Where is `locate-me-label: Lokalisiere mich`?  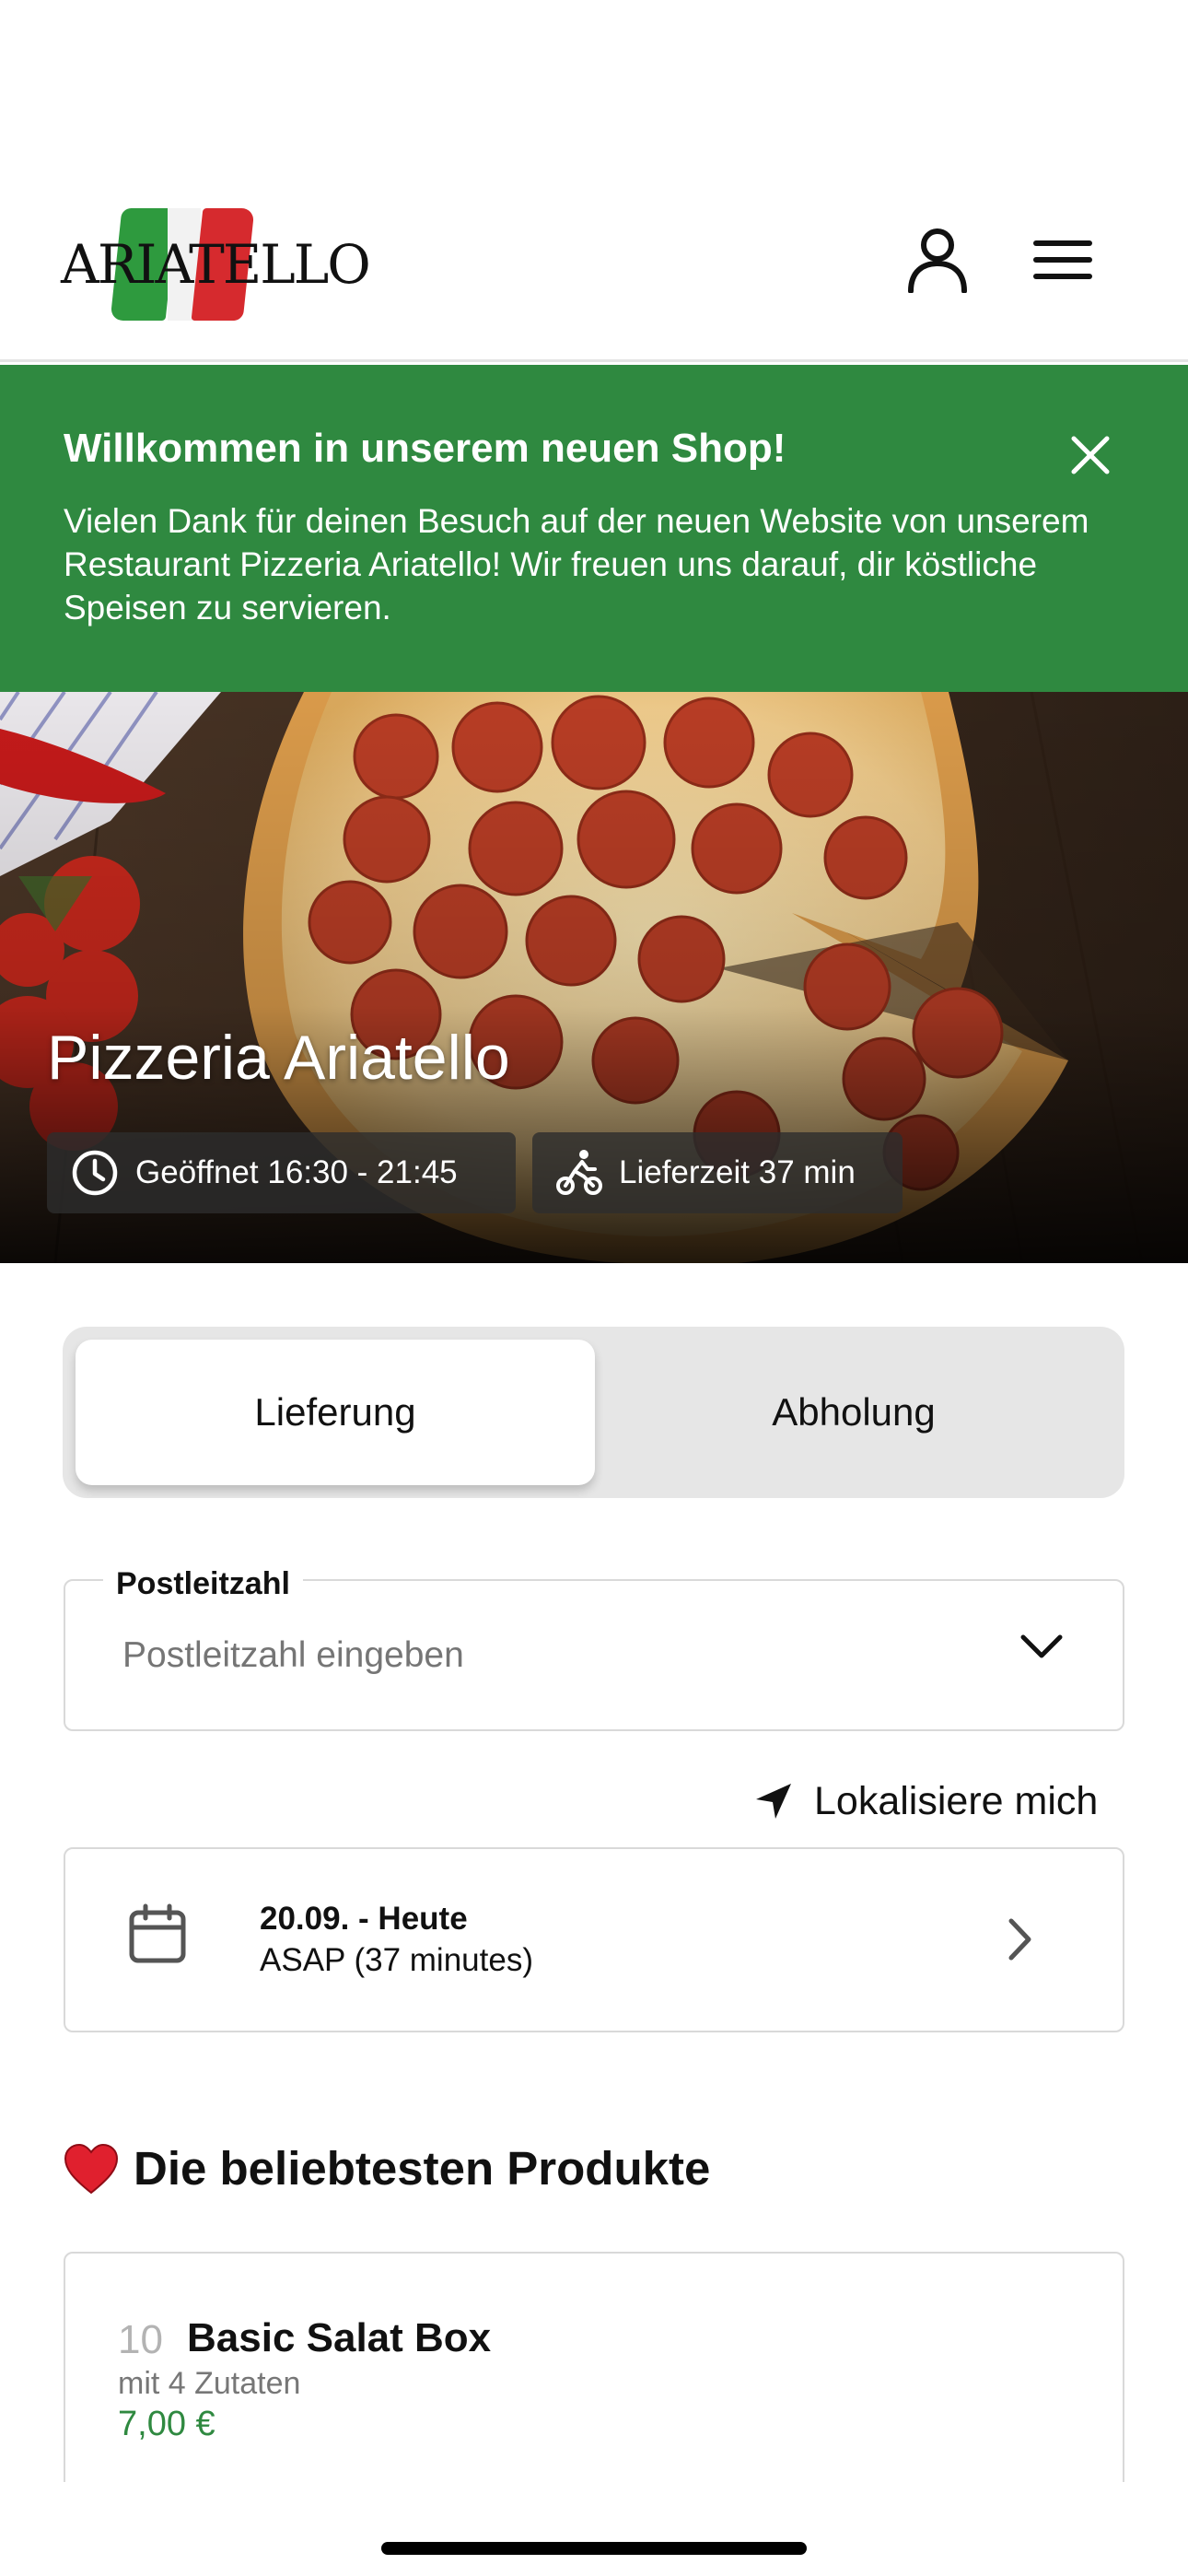 locate-me-label: Lokalisiere mich is located at coordinates (956, 1800).